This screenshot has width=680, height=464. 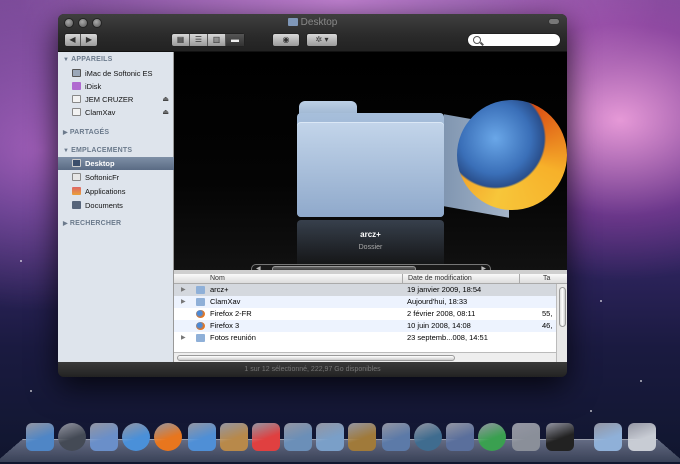 I want to click on quick-look-button: ◉, so click(x=286, y=40).